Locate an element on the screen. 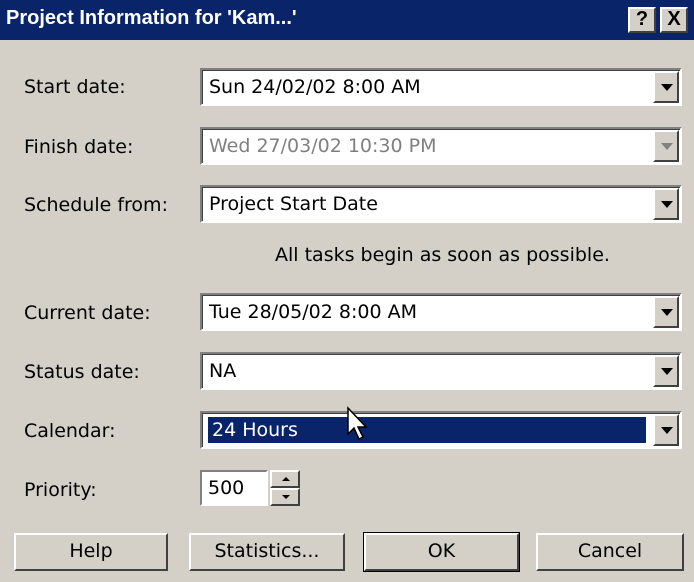  spin-up-arrow-icon is located at coordinates (286, 479).